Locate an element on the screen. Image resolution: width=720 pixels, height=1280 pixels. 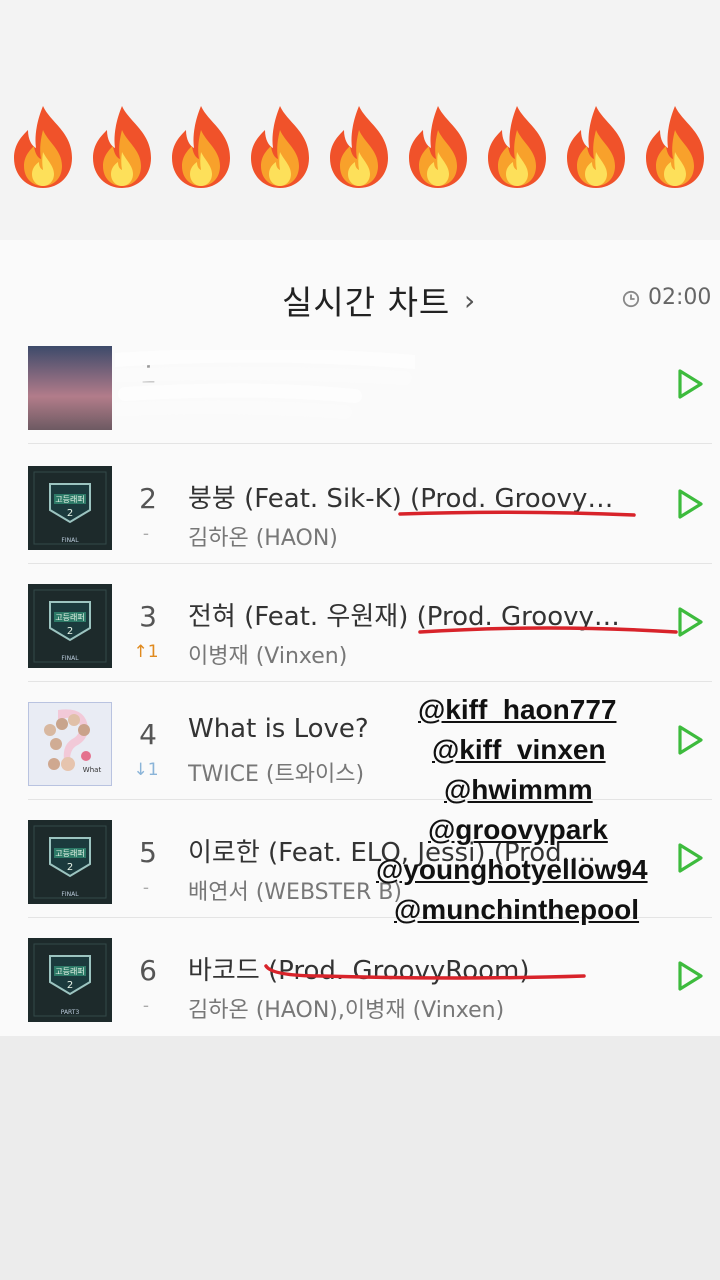
rank-number: 2 is located at coordinates (148, 498).